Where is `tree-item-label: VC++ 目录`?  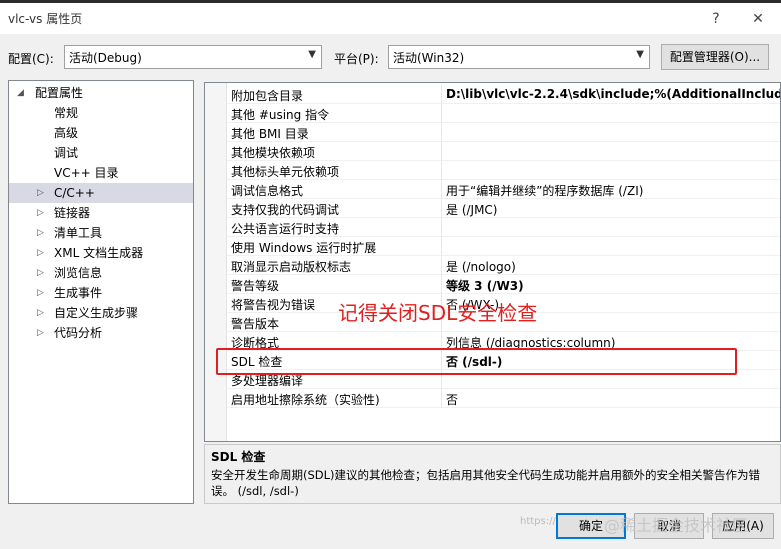
tree-item-label: VC++ 目录 is located at coordinates (86, 173).